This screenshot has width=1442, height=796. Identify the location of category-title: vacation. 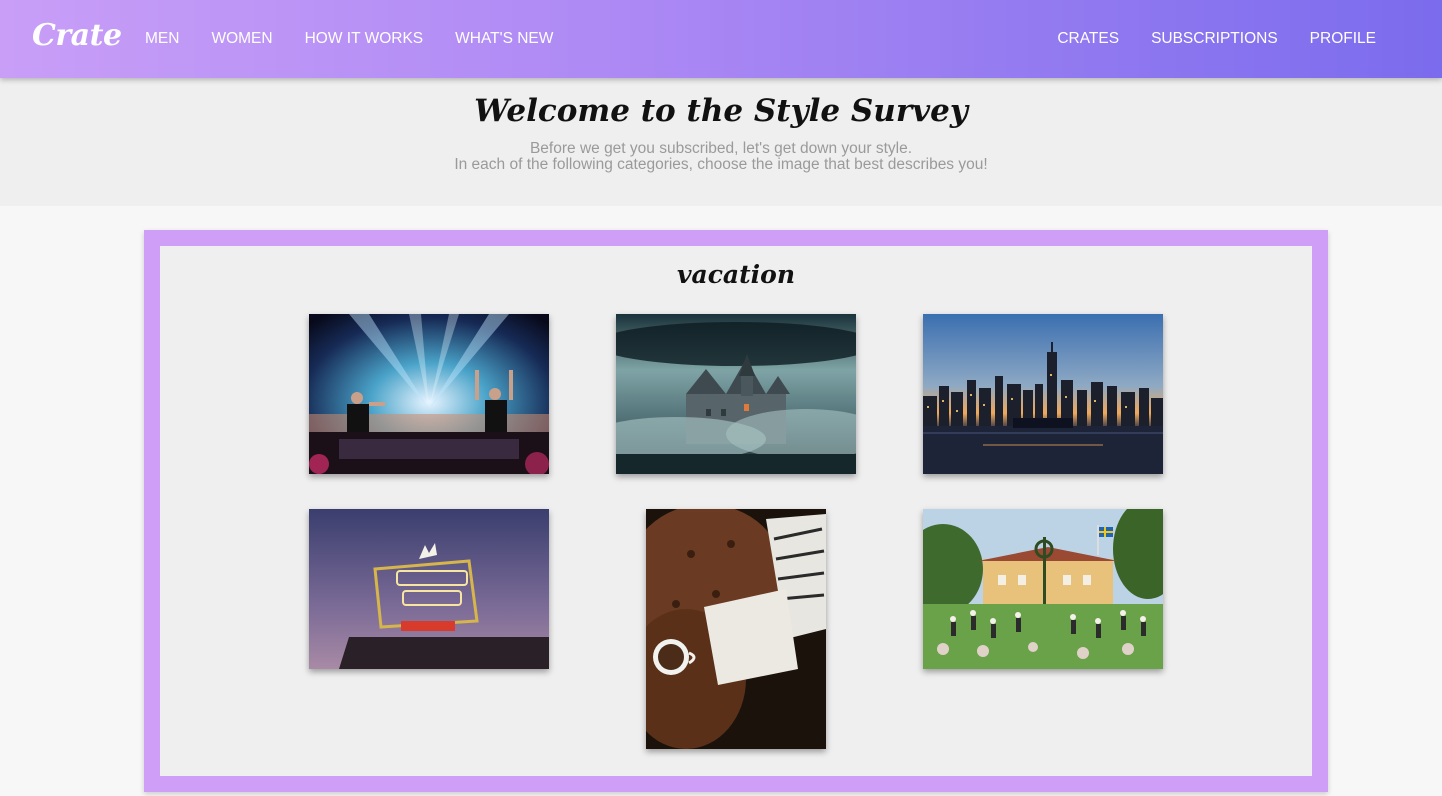
(736, 274).